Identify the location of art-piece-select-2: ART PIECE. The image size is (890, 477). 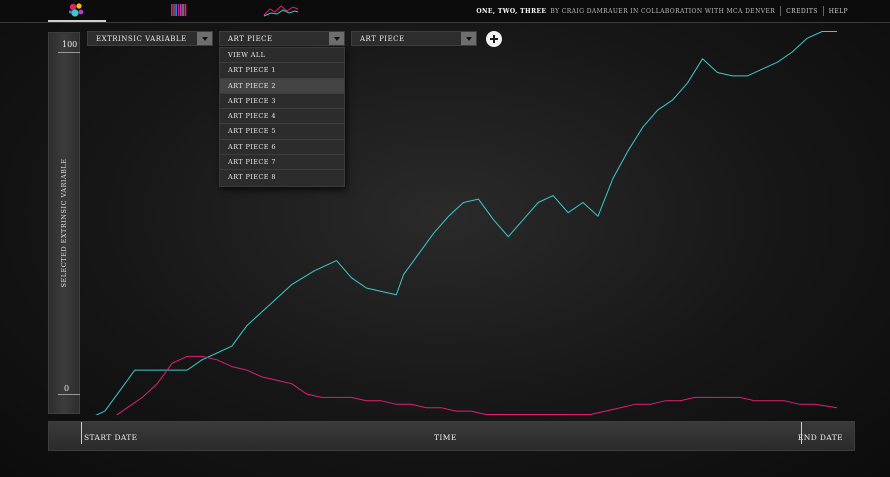
(414, 38).